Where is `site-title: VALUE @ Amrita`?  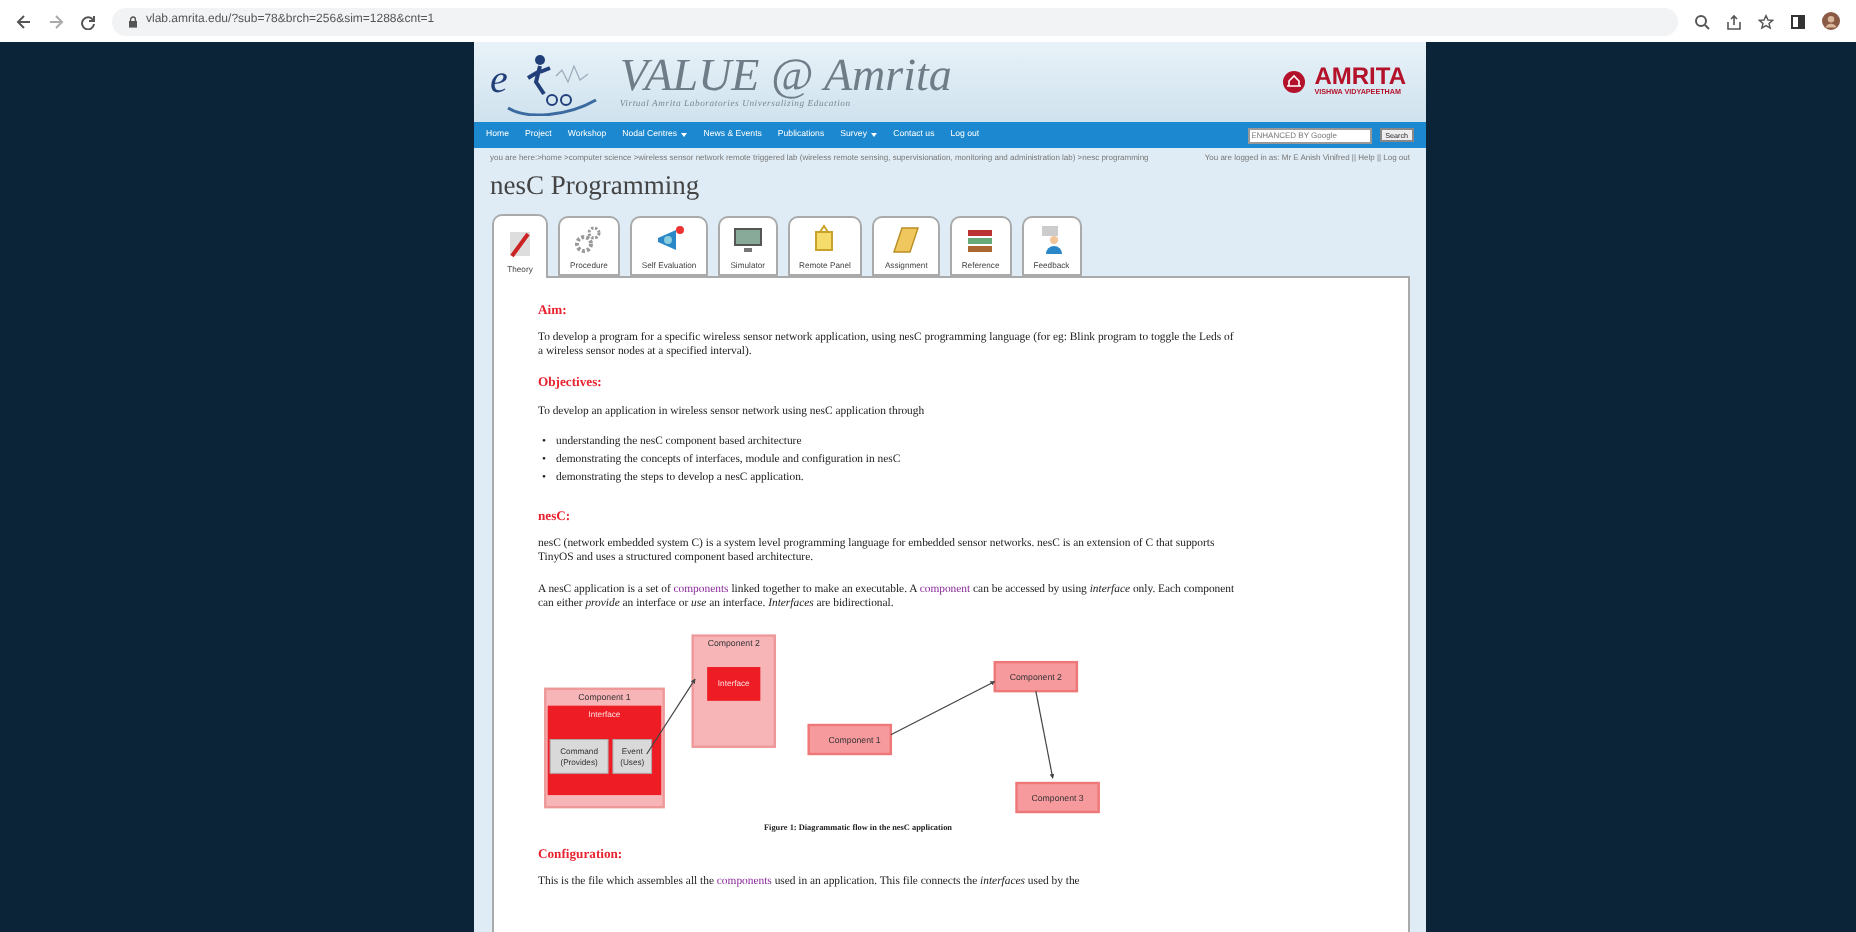
site-title: VALUE @ Amrita is located at coordinates (785, 75).